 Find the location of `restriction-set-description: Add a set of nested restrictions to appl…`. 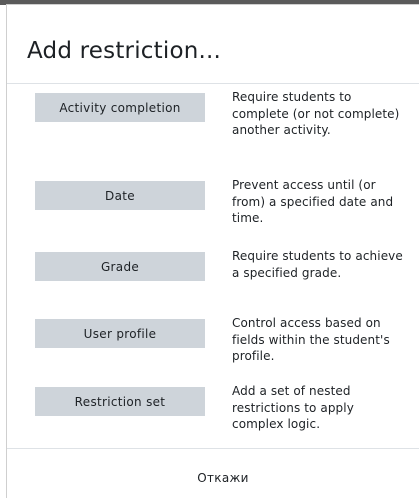

restriction-set-description: Add a set of nested restrictions to appl… is located at coordinates (293, 407).